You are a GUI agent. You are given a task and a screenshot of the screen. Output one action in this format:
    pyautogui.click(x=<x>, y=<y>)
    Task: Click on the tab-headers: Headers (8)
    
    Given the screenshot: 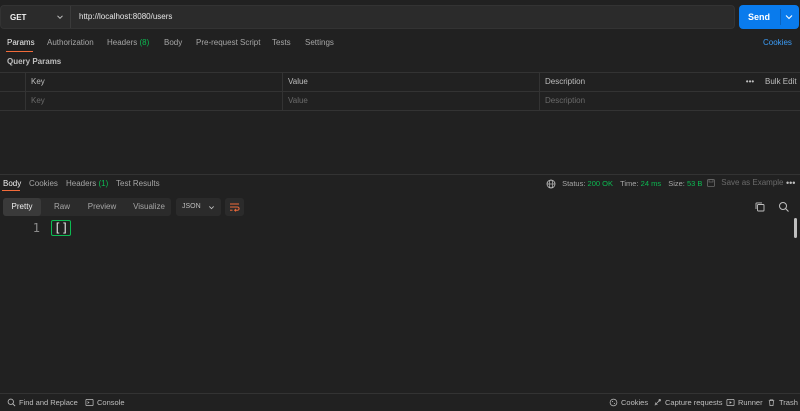 What is the action you would take?
    pyautogui.click(x=128, y=44)
    